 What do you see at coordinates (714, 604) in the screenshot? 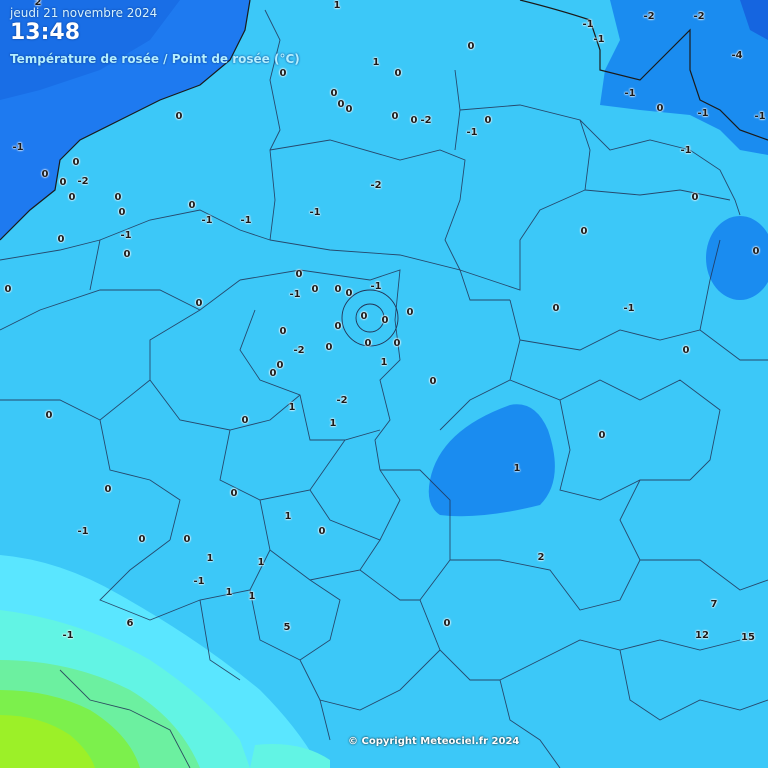
I see `station-value: 7` at bounding box center [714, 604].